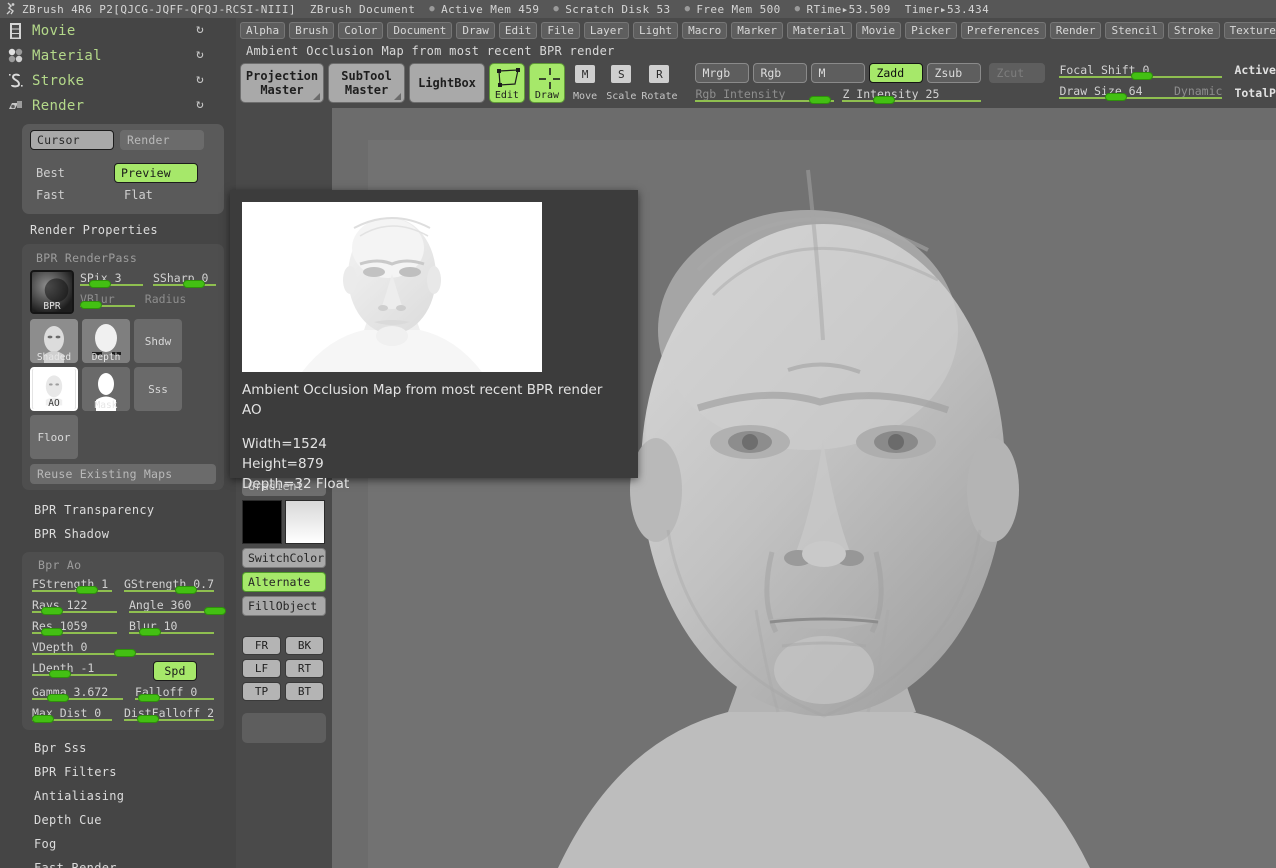  What do you see at coordinates (171, 627) in the screenshot?
I see `blur-slider: Blur 10` at bounding box center [171, 627].